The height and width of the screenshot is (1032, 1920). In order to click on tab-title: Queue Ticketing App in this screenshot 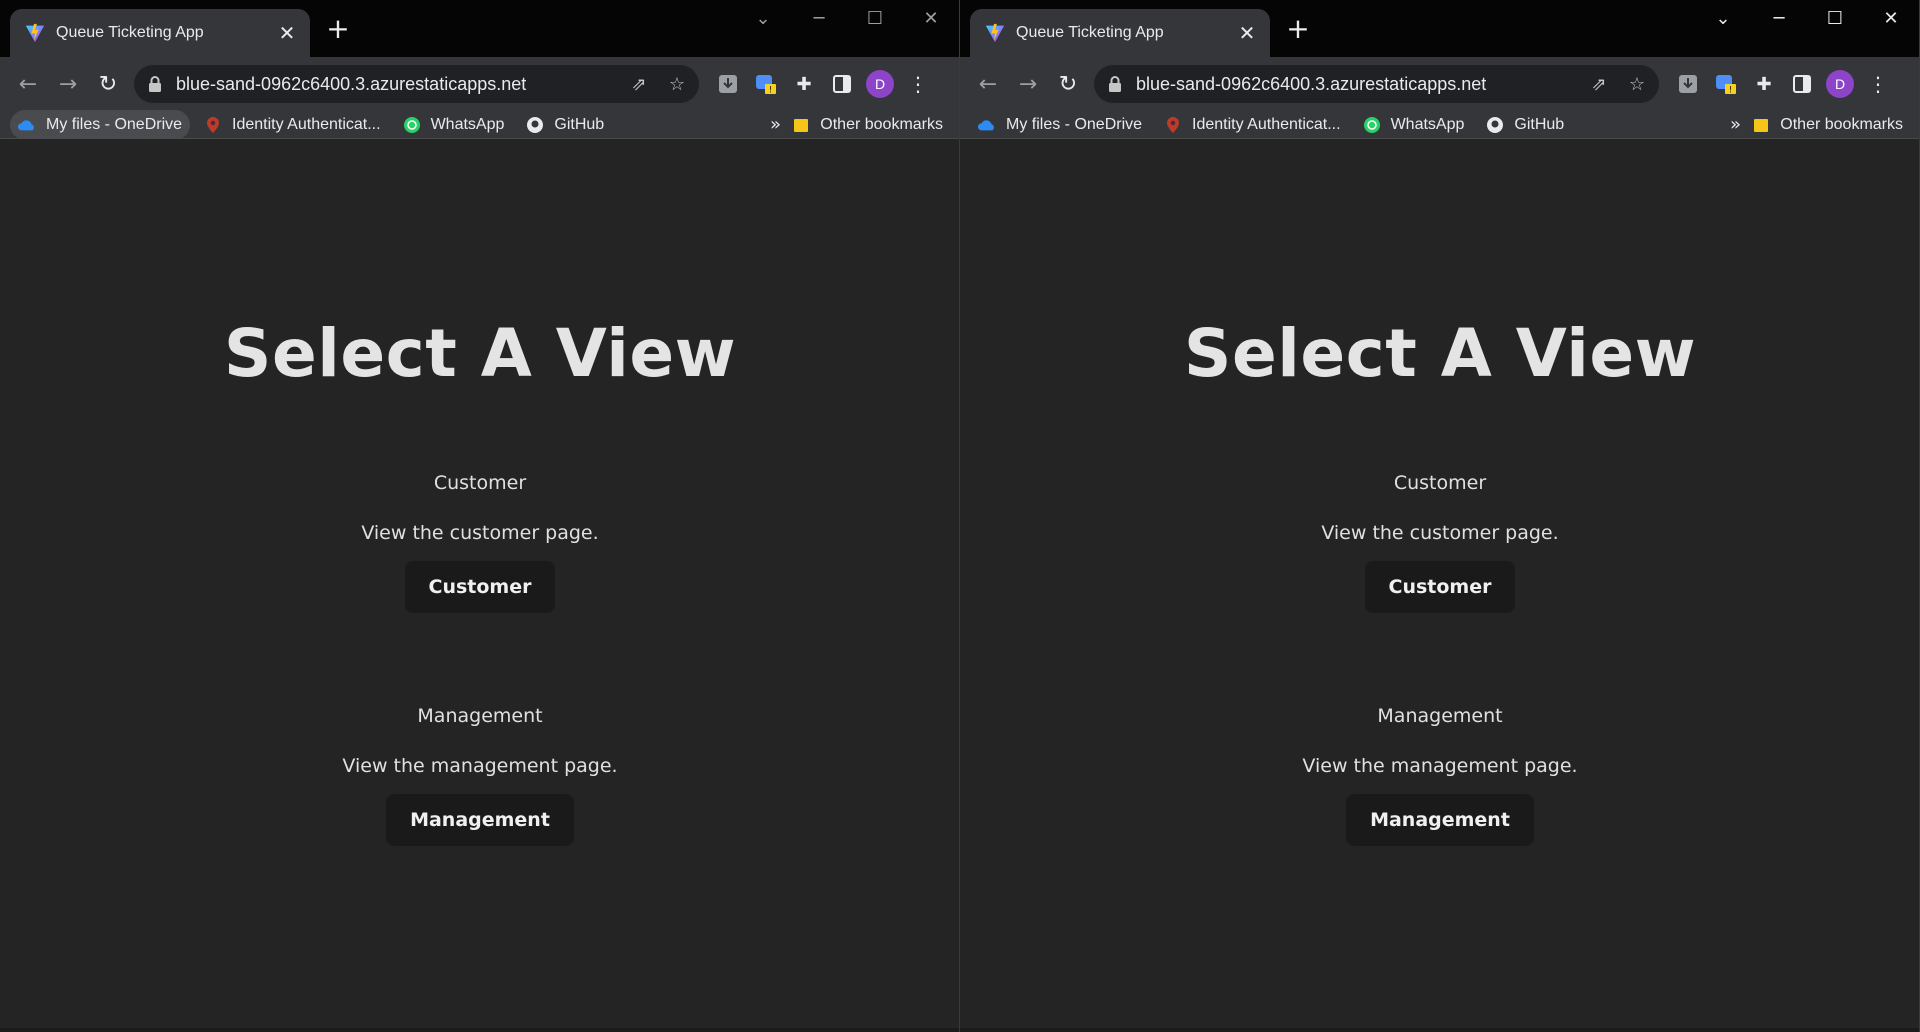, I will do `click(1090, 32)`.